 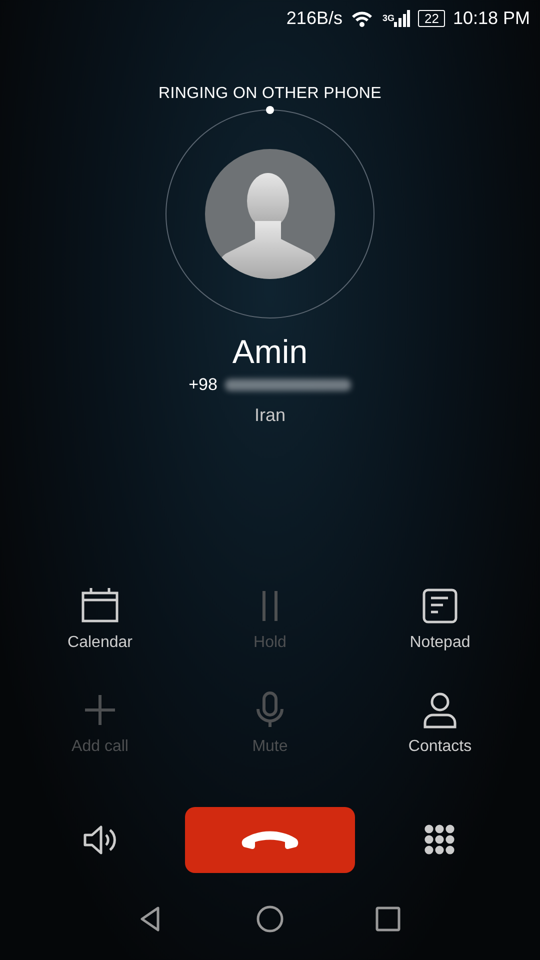 What do you see at coordinates (270, 93) in the screenshot?
I see `call-status: RINGING ON OTHER PHONE` at bounding box center [270, 93].